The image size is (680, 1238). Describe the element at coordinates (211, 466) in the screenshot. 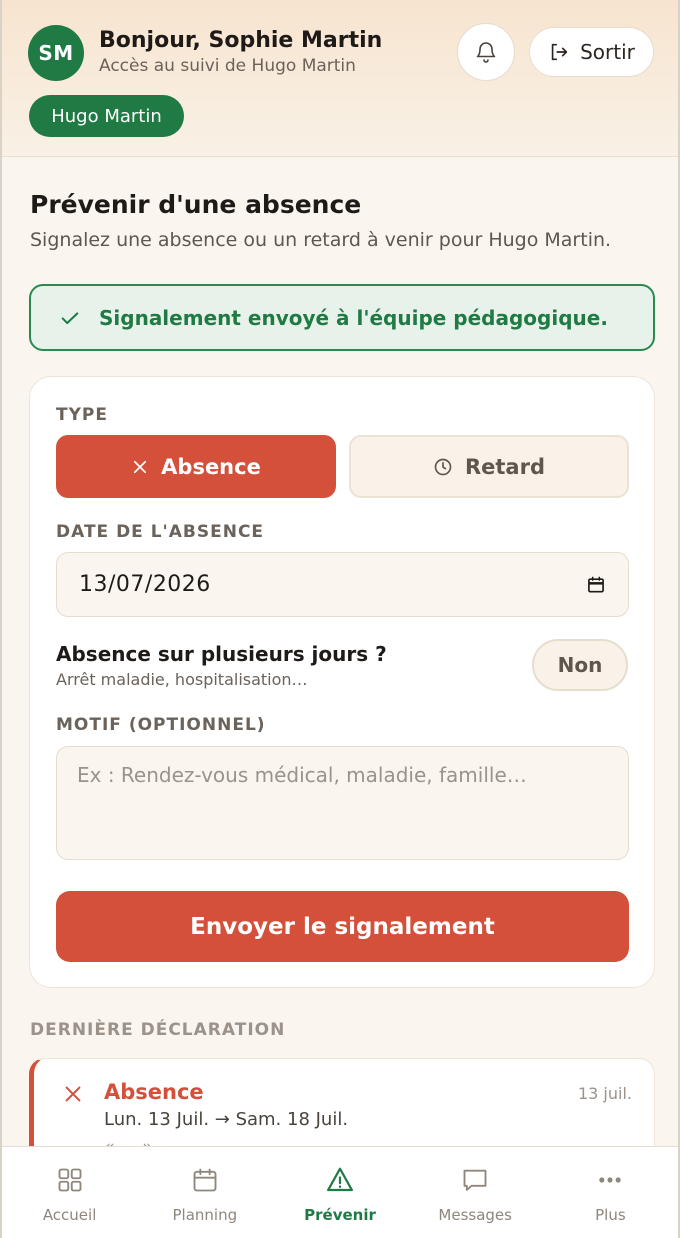

I see `type-absence-label: Absence` at that location.